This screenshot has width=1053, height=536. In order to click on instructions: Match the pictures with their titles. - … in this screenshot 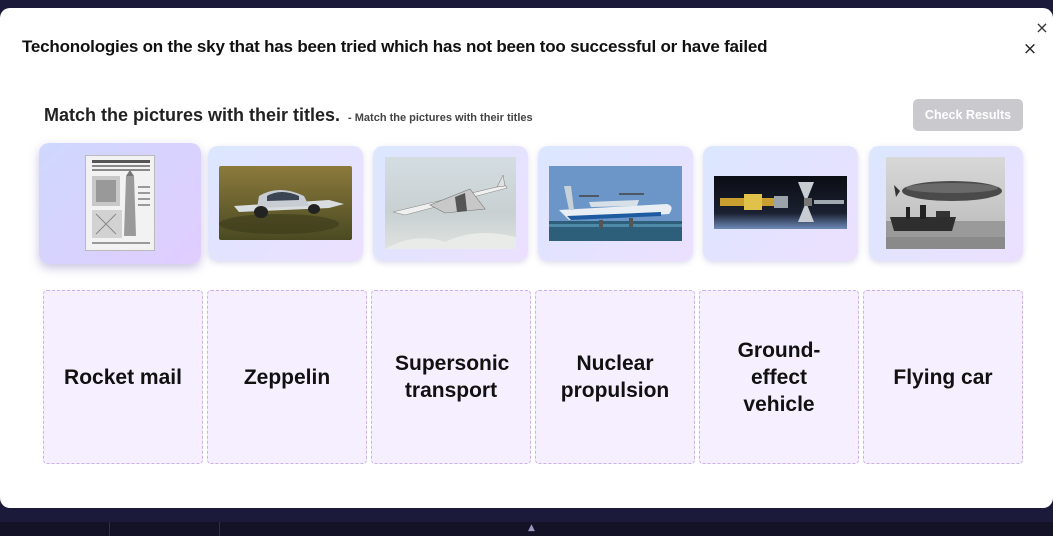, I will do `click(288, 115)`.